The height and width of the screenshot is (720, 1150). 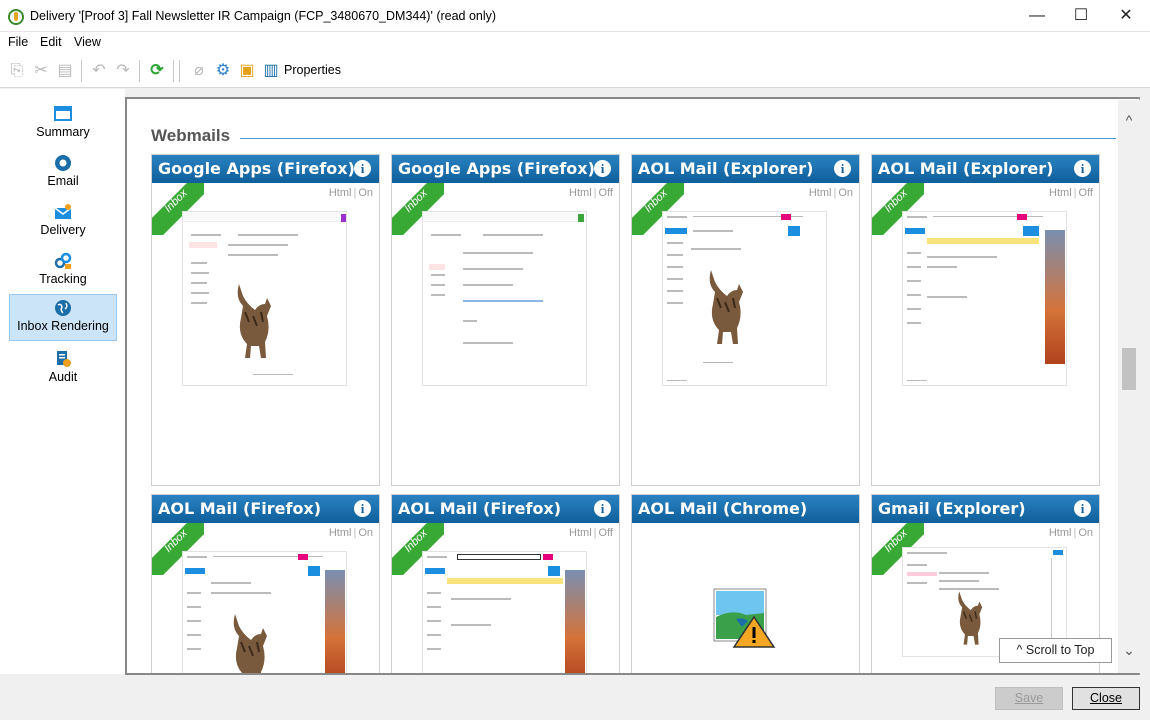 I want to click on rendering-card: AOL Mail (Explorer) i Html | Off Inbox, so click(x=985, y=320).